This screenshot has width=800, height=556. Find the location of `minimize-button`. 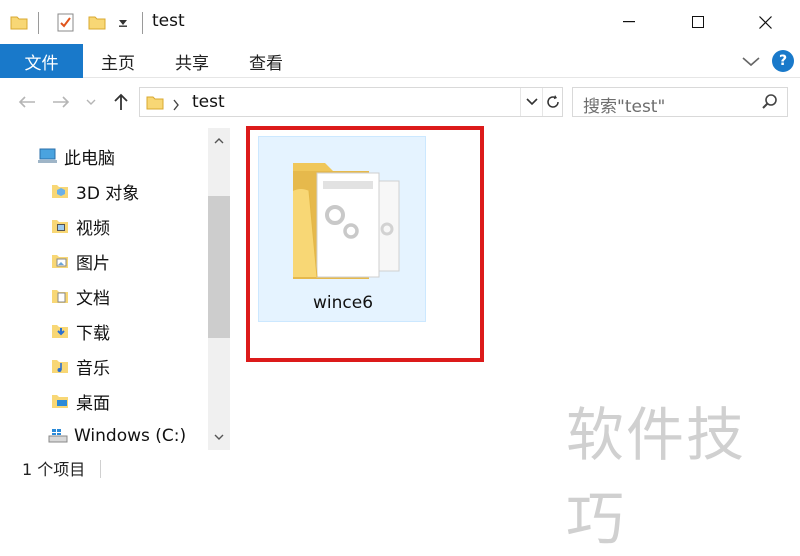

minimize-button is located at coordinates (629, 22).